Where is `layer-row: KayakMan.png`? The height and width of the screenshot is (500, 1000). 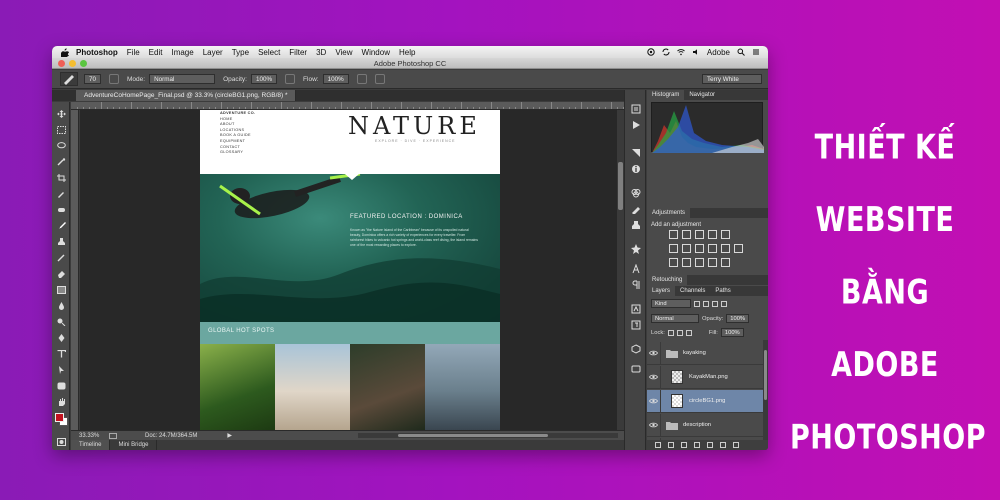 layer-row: KayakMan.png is located at coordinates (705, 377).